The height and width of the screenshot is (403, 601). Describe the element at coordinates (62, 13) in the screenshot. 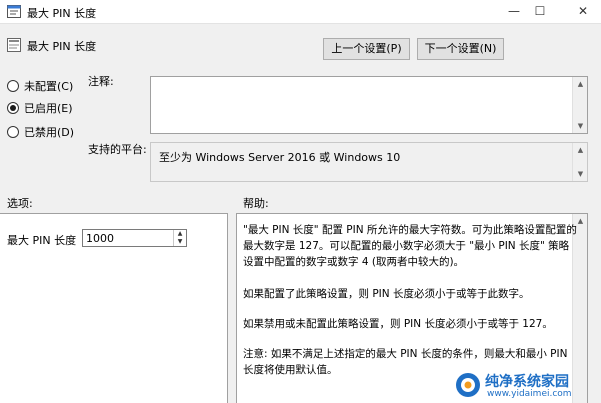

I see `window-title: 最大 PIN 长度` at that location.